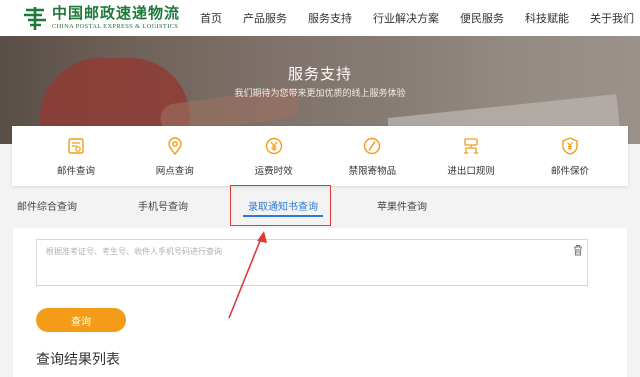  Describe the element at coordinates (612, 18) in the screenshot. I see `nav-item-about: 关于我们` at that location.